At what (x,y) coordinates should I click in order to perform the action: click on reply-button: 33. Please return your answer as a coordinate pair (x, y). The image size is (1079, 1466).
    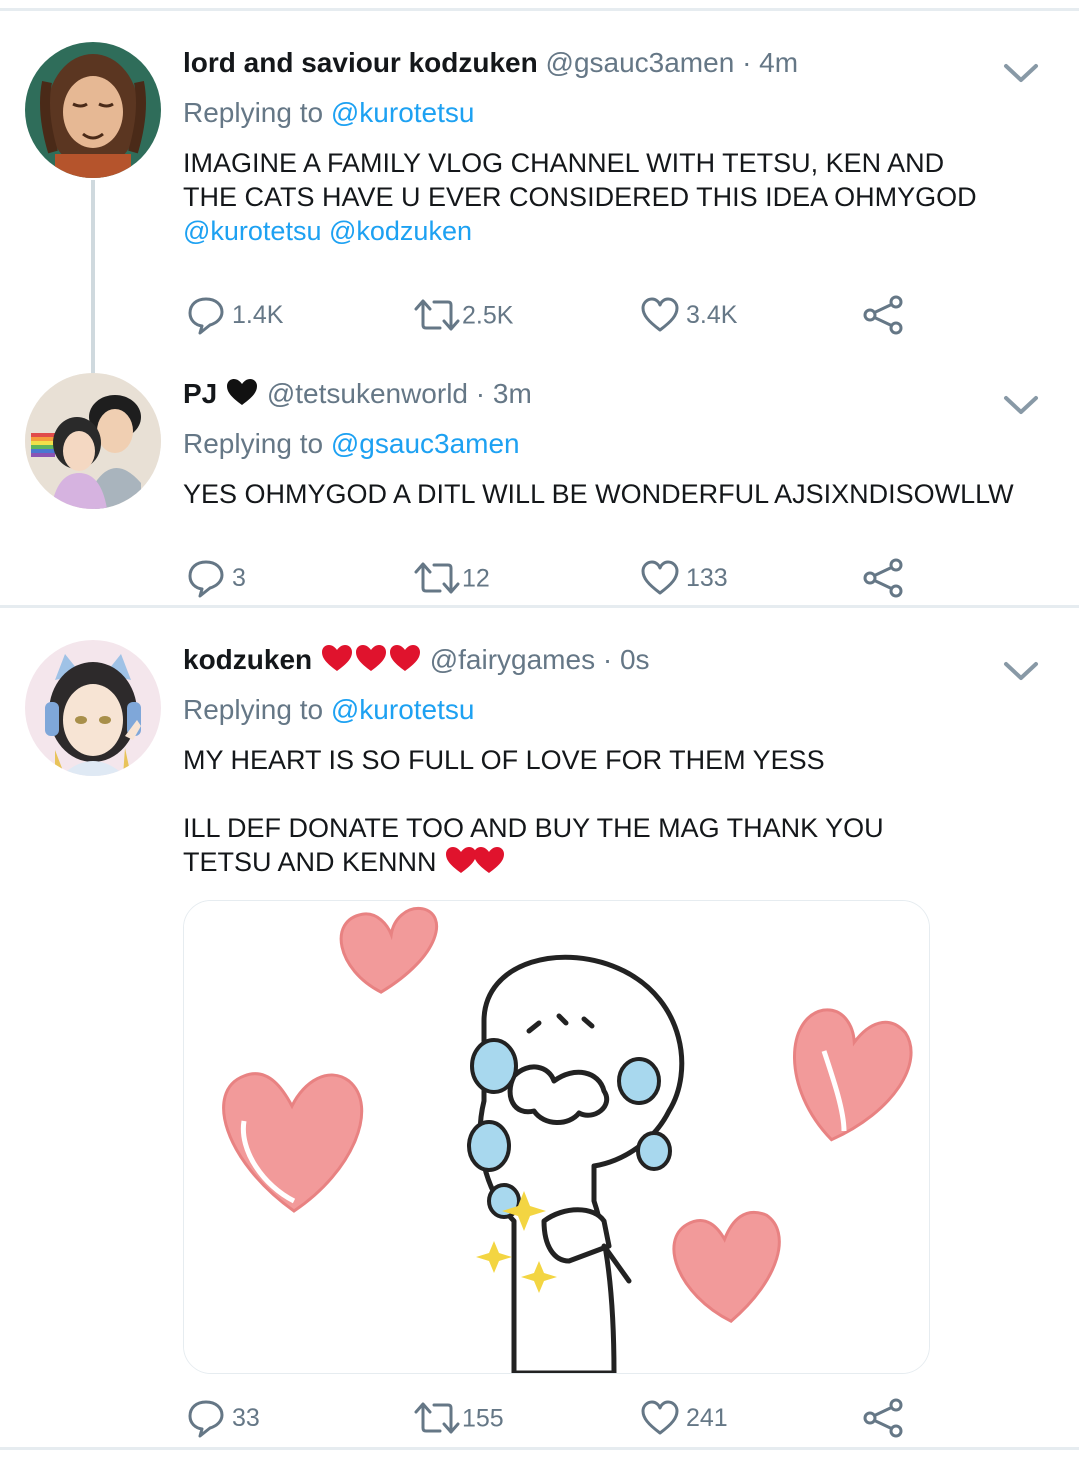
    Looking at the image, I should click on (223, 1417).